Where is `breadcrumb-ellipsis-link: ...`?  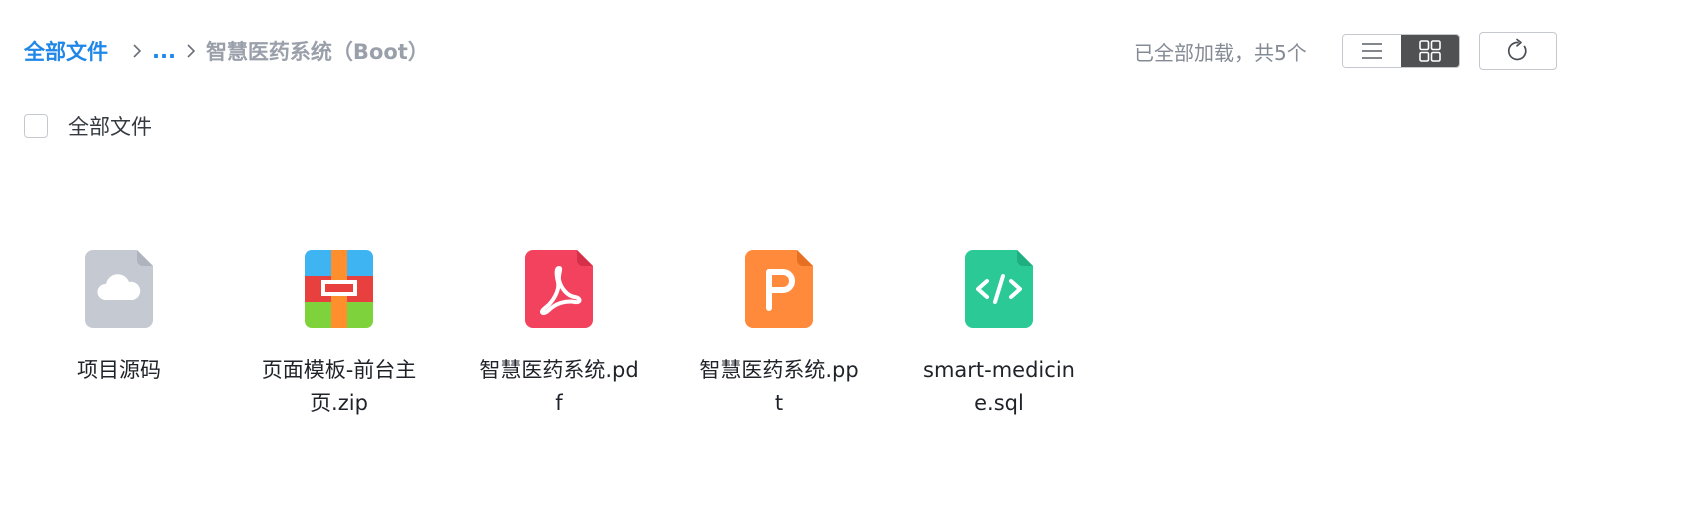 breadcrumb-ellipsis-link: ... is located at coordinates (164, 51).